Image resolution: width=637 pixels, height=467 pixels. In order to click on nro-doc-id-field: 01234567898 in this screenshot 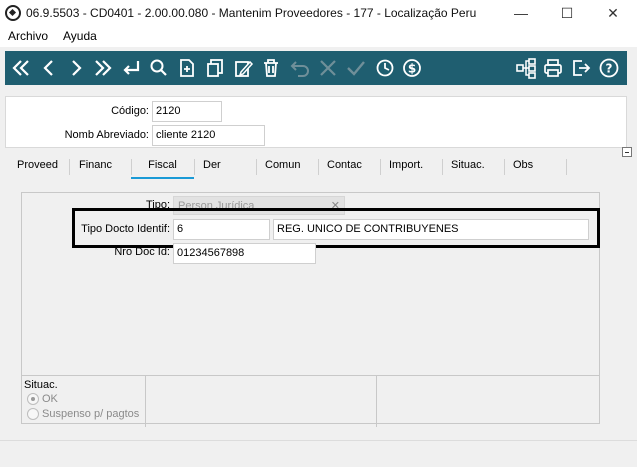, I will do `click(244, 253)`.